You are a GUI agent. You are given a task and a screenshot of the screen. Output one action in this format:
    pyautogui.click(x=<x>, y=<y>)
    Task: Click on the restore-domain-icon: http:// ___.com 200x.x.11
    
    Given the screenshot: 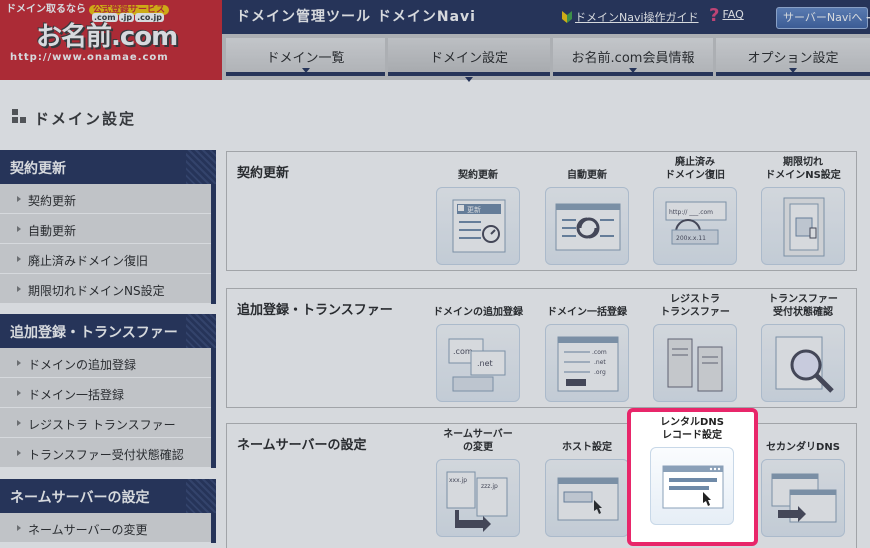 What is the action you would take?
    pyautogui.click(x=695, y=226)
    